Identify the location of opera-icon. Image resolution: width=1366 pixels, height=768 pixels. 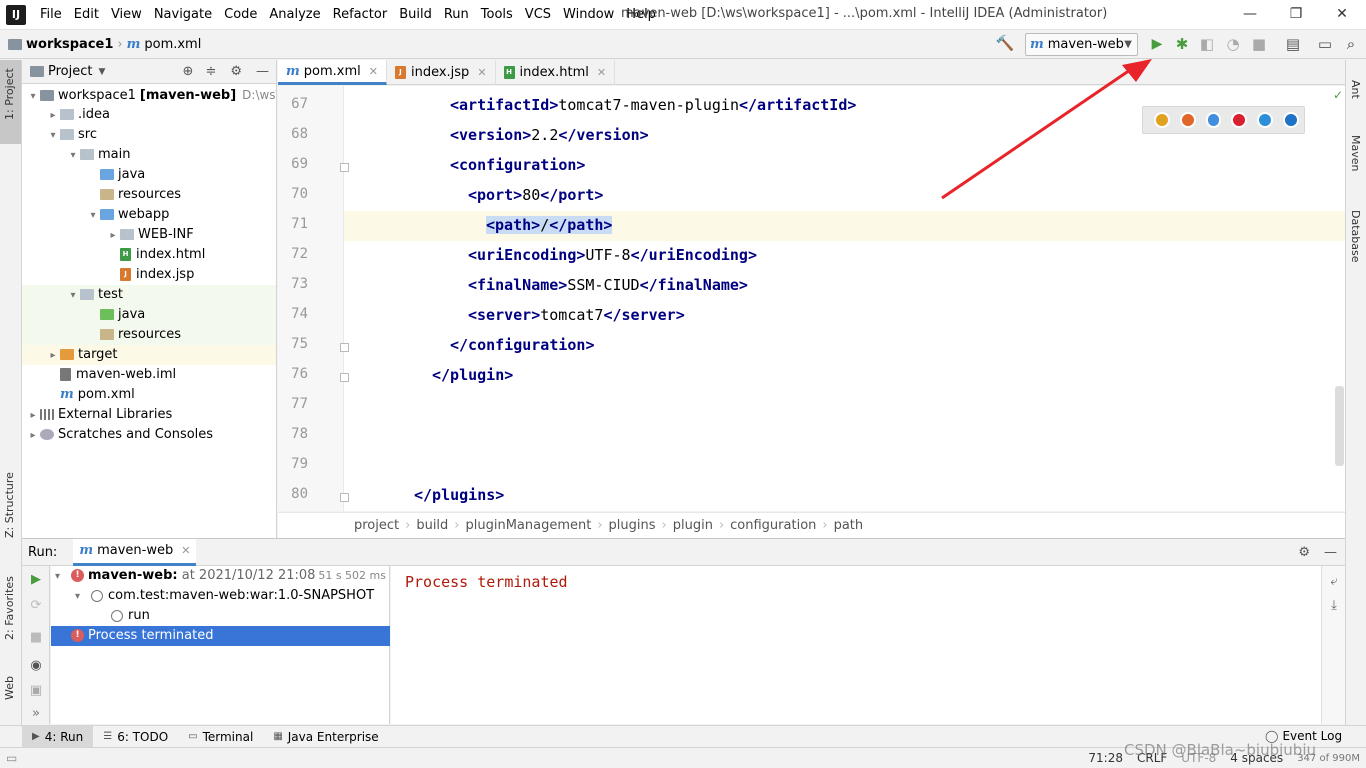
(1239, 120).